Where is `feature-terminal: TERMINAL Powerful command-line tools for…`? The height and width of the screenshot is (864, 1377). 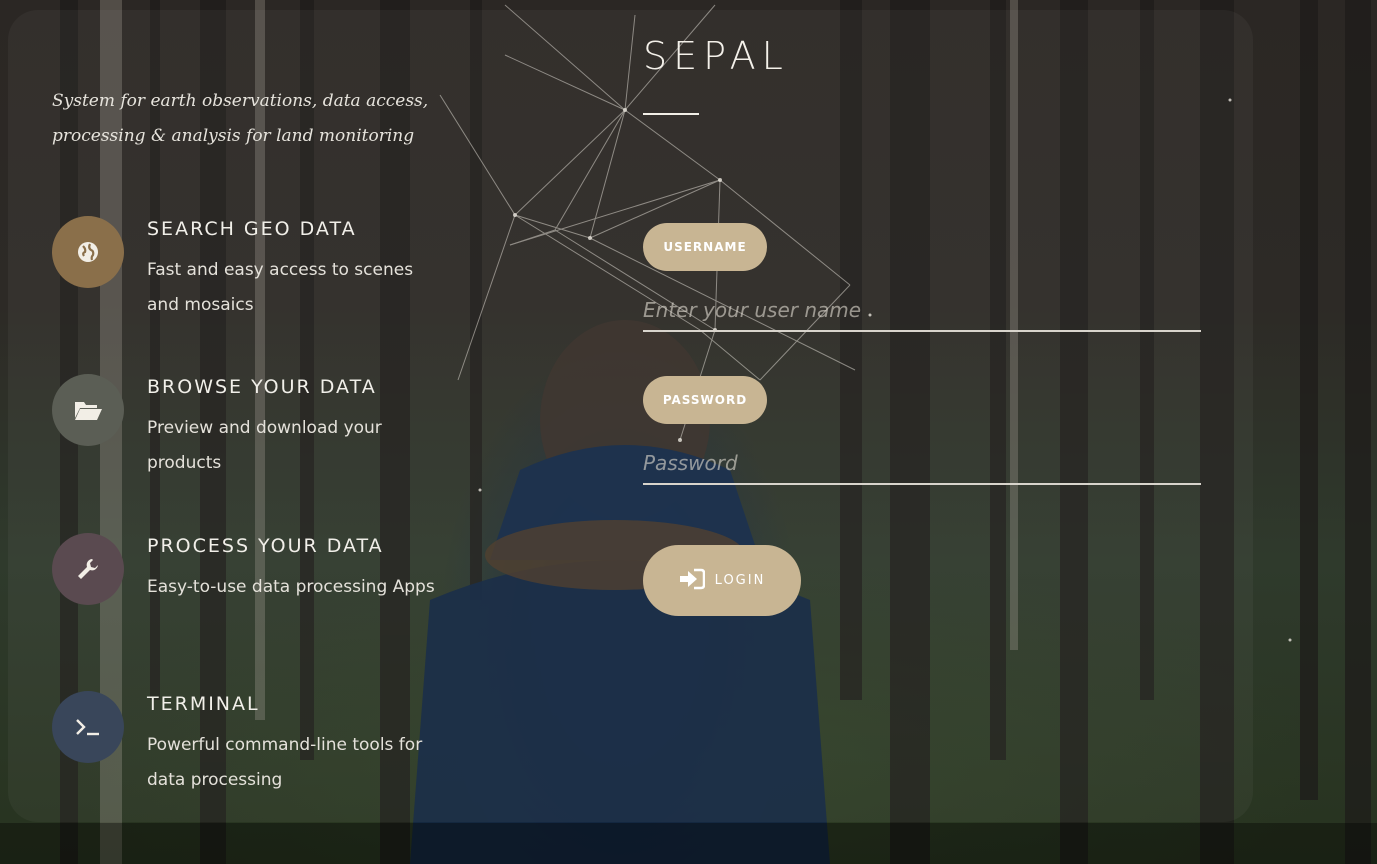 feature-terminal: TERMINAL Powerful command-line tools for… is located at coordinates (252, 766).